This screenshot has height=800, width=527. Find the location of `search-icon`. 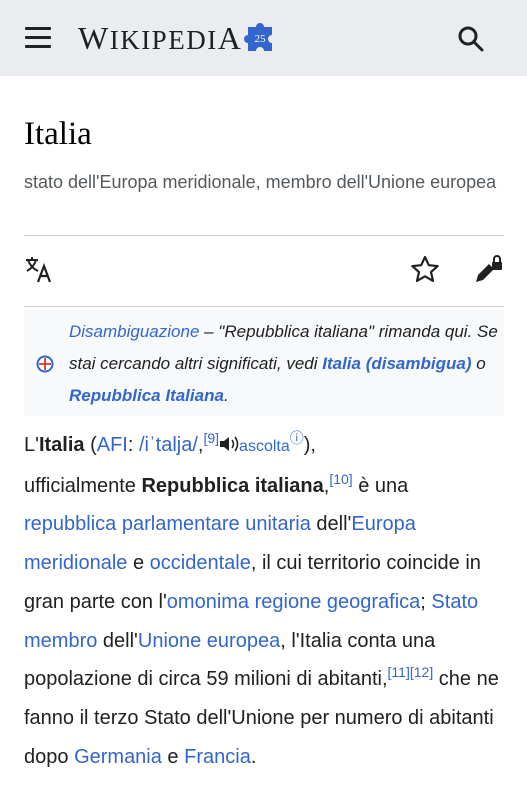

search-icon is located at coordinates (471, 39).